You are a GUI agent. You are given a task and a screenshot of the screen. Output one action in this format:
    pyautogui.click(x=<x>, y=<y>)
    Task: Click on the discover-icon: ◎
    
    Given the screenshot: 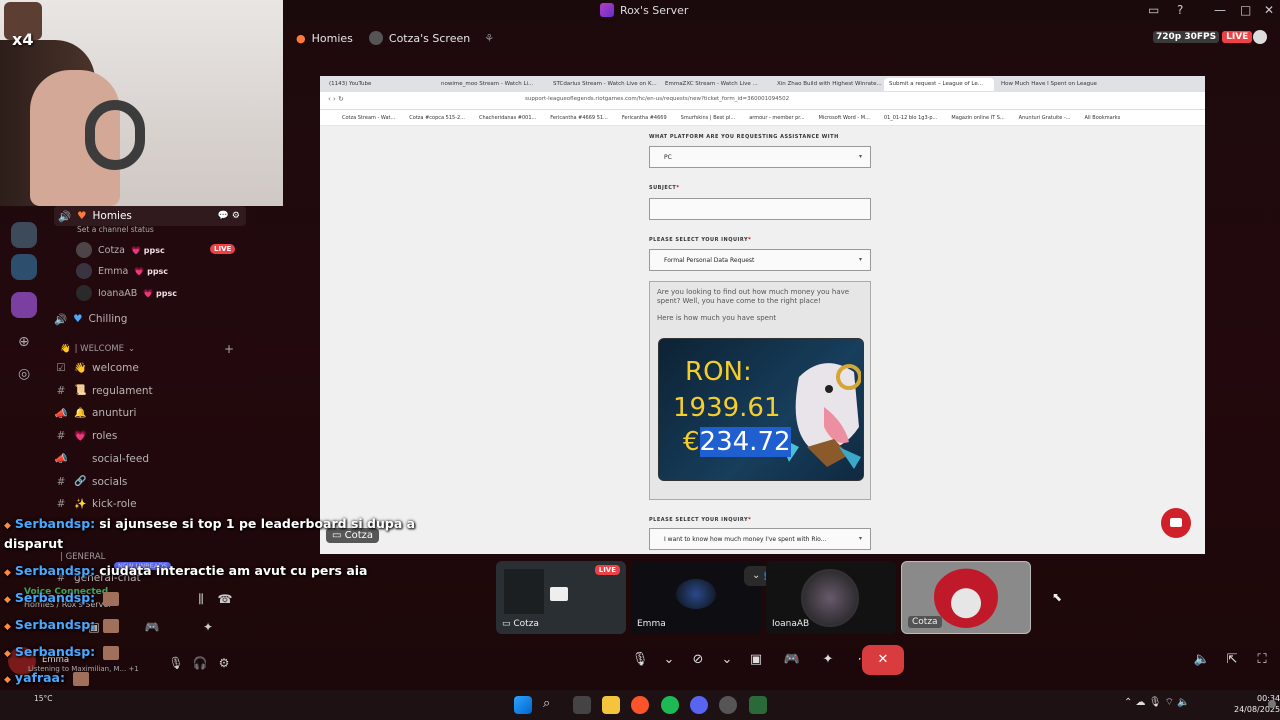 What is the action you would take?
    pyautogui.click(x=24, y=374)
    